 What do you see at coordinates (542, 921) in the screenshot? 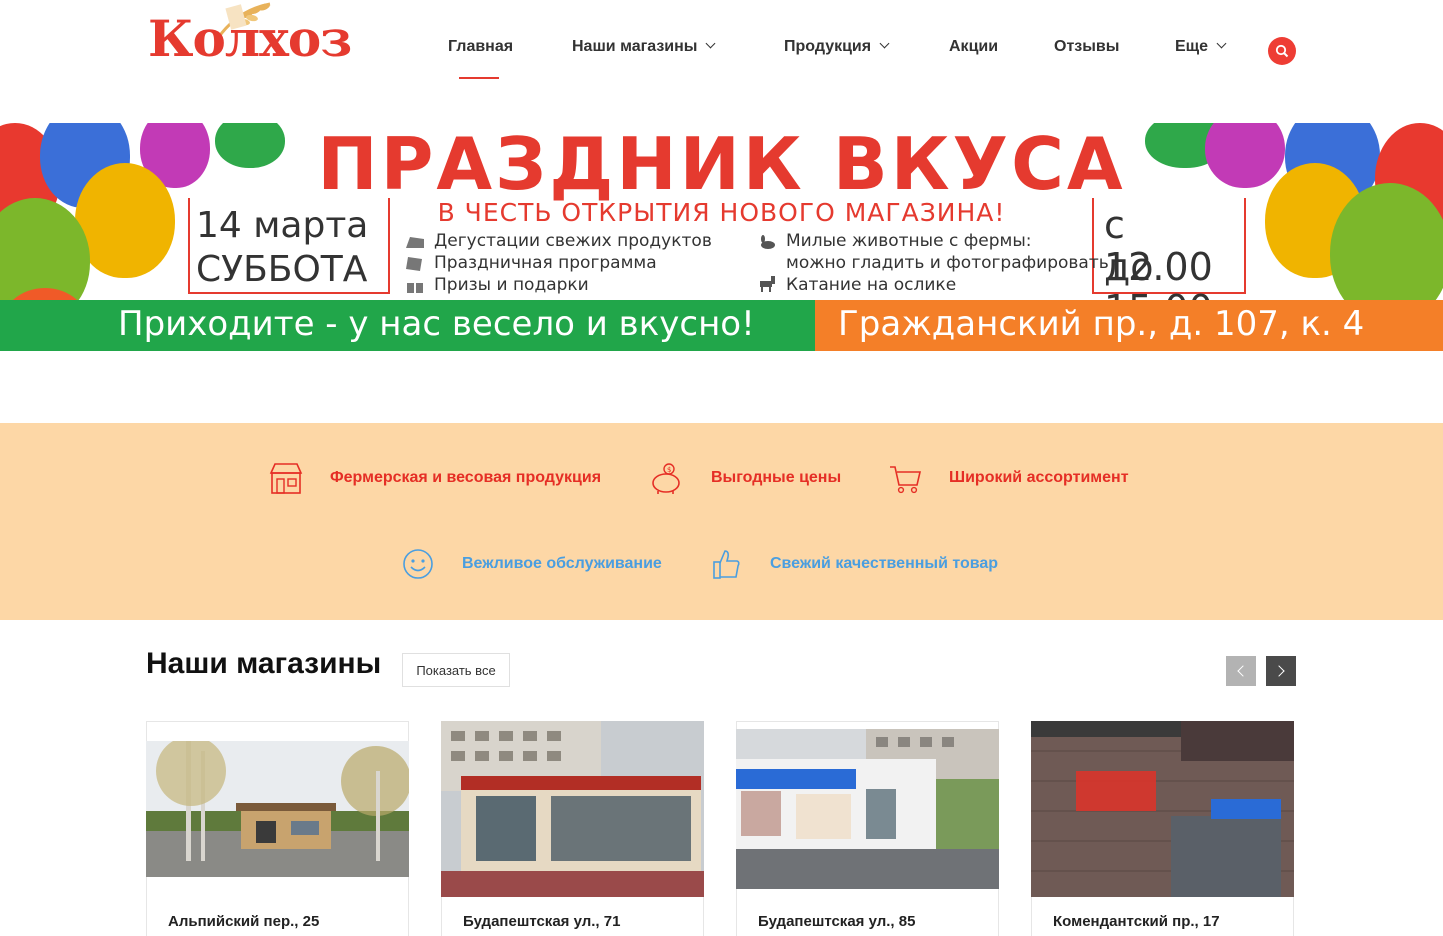
I see `store-name: Будапештская ул., 71` at bounding box center [542, 921].